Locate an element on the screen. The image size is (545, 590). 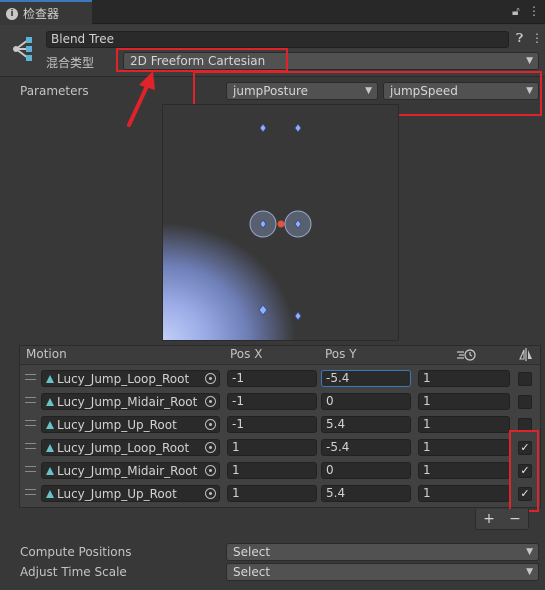
parameters-label: Parameters is located at coordinates (54, 91).